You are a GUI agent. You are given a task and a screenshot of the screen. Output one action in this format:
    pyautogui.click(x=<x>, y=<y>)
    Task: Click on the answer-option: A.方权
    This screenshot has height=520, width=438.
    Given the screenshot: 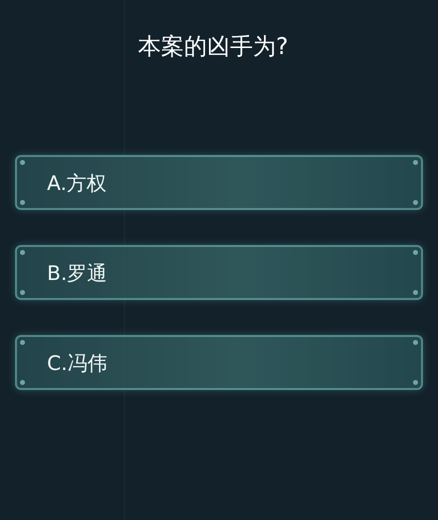 What is the action you would take?
    pyautogui.click(x=219, y=182)
    